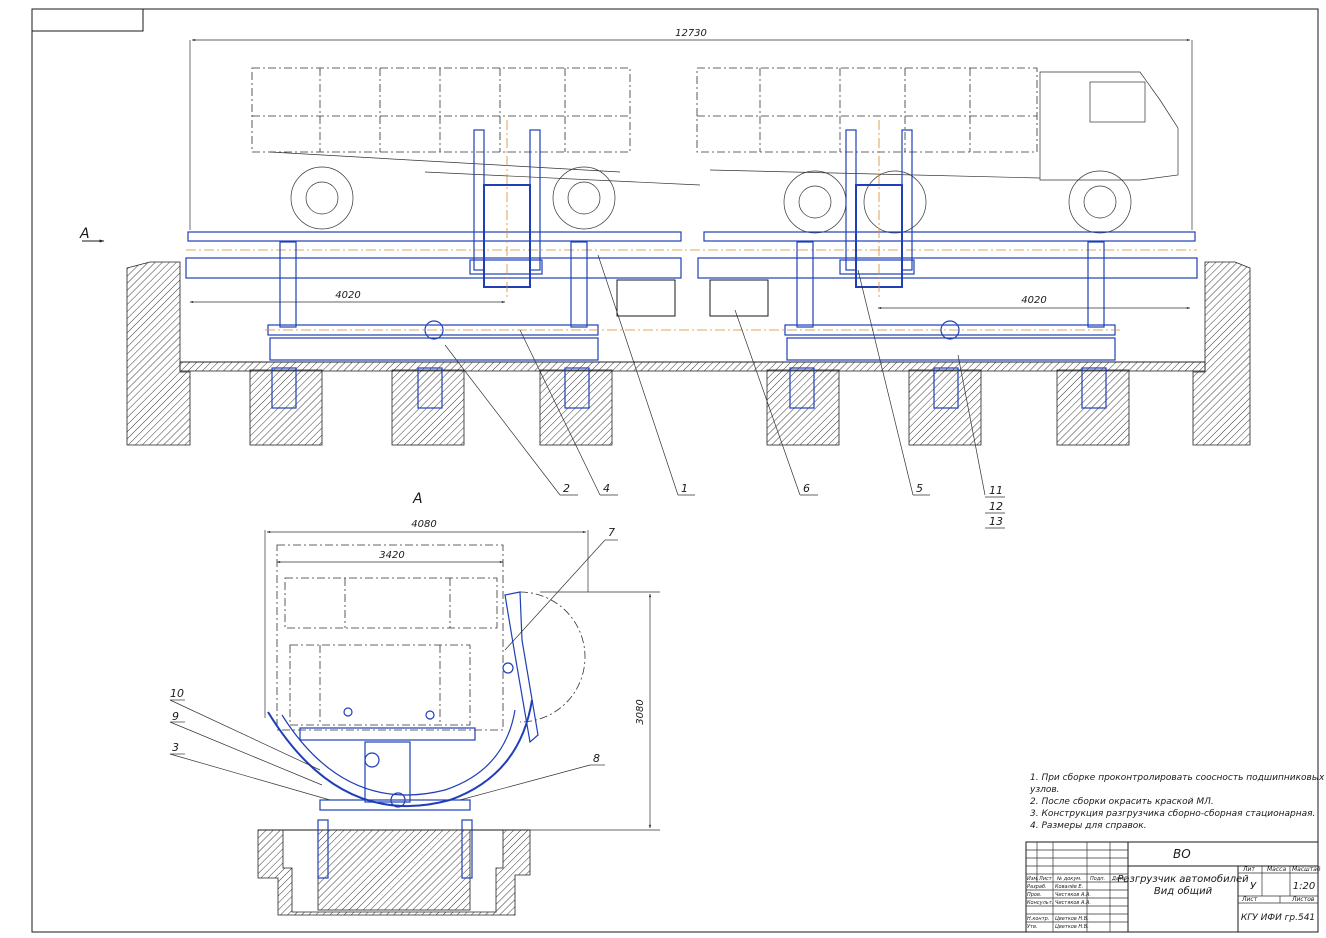 The image size is (1326, 938). What do you see at coordinates (1073, 903) in the screenshot?
I see `tb-name-2: Чистяков А.А.` at bounding box center [1073, 903].